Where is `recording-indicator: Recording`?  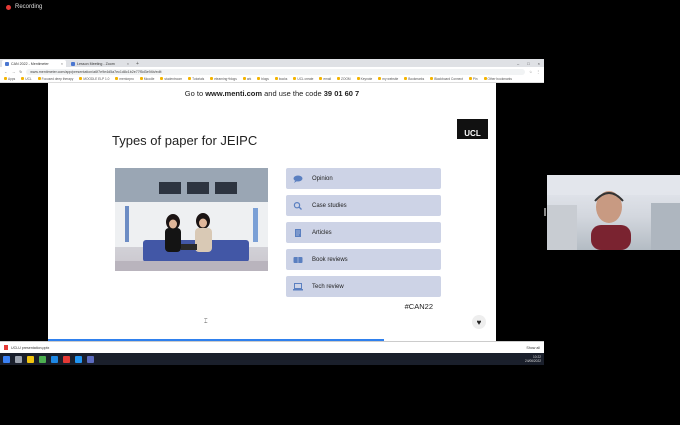
recording-indicator: Recording is located at coordinates (24, 7).